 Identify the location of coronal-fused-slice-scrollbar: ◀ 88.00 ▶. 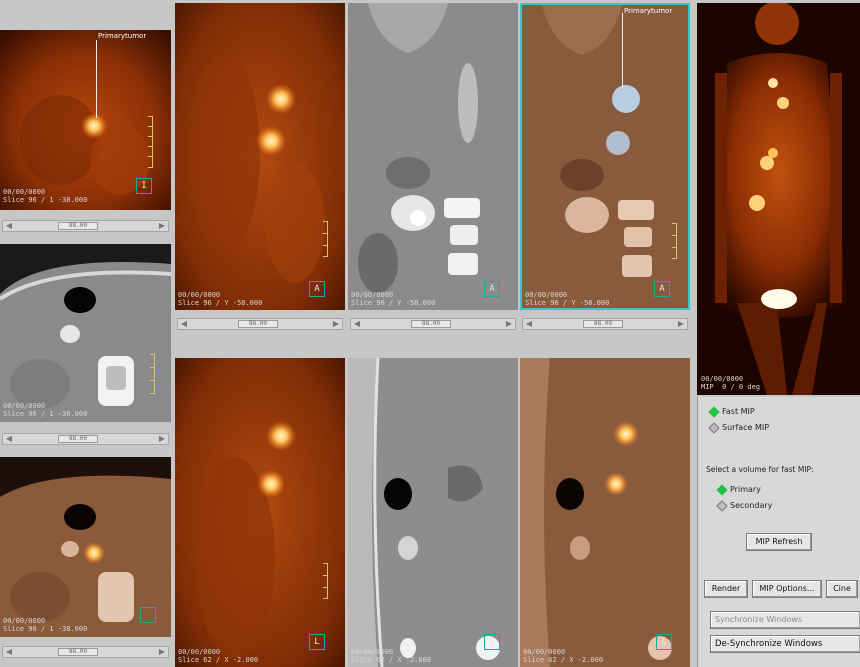
(605, 324).